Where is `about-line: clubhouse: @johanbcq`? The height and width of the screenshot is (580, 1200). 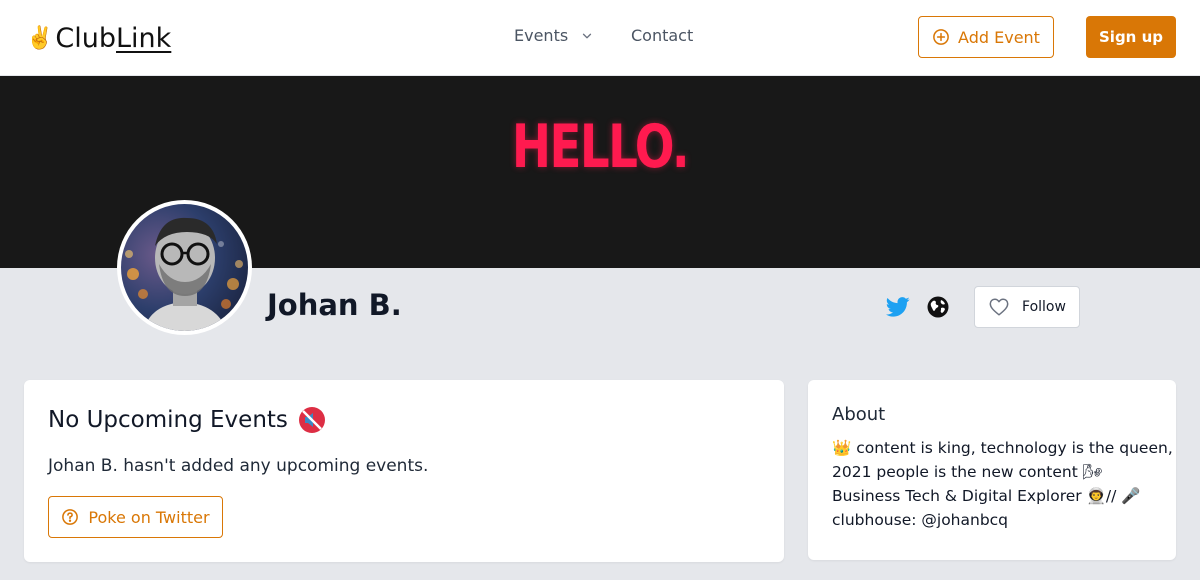
about-line: clubhouse: @johanbcq is located at coordinates (920, 520).